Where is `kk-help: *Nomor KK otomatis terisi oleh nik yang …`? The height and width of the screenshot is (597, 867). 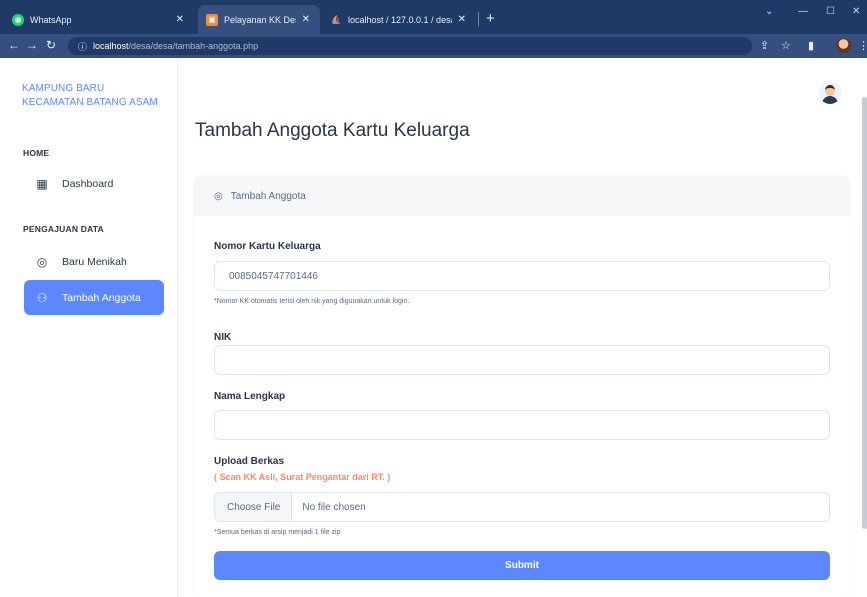
kk-help: *Nomor KK otomatis terisi oleh nik yang … is located at coordinates (312, 301).